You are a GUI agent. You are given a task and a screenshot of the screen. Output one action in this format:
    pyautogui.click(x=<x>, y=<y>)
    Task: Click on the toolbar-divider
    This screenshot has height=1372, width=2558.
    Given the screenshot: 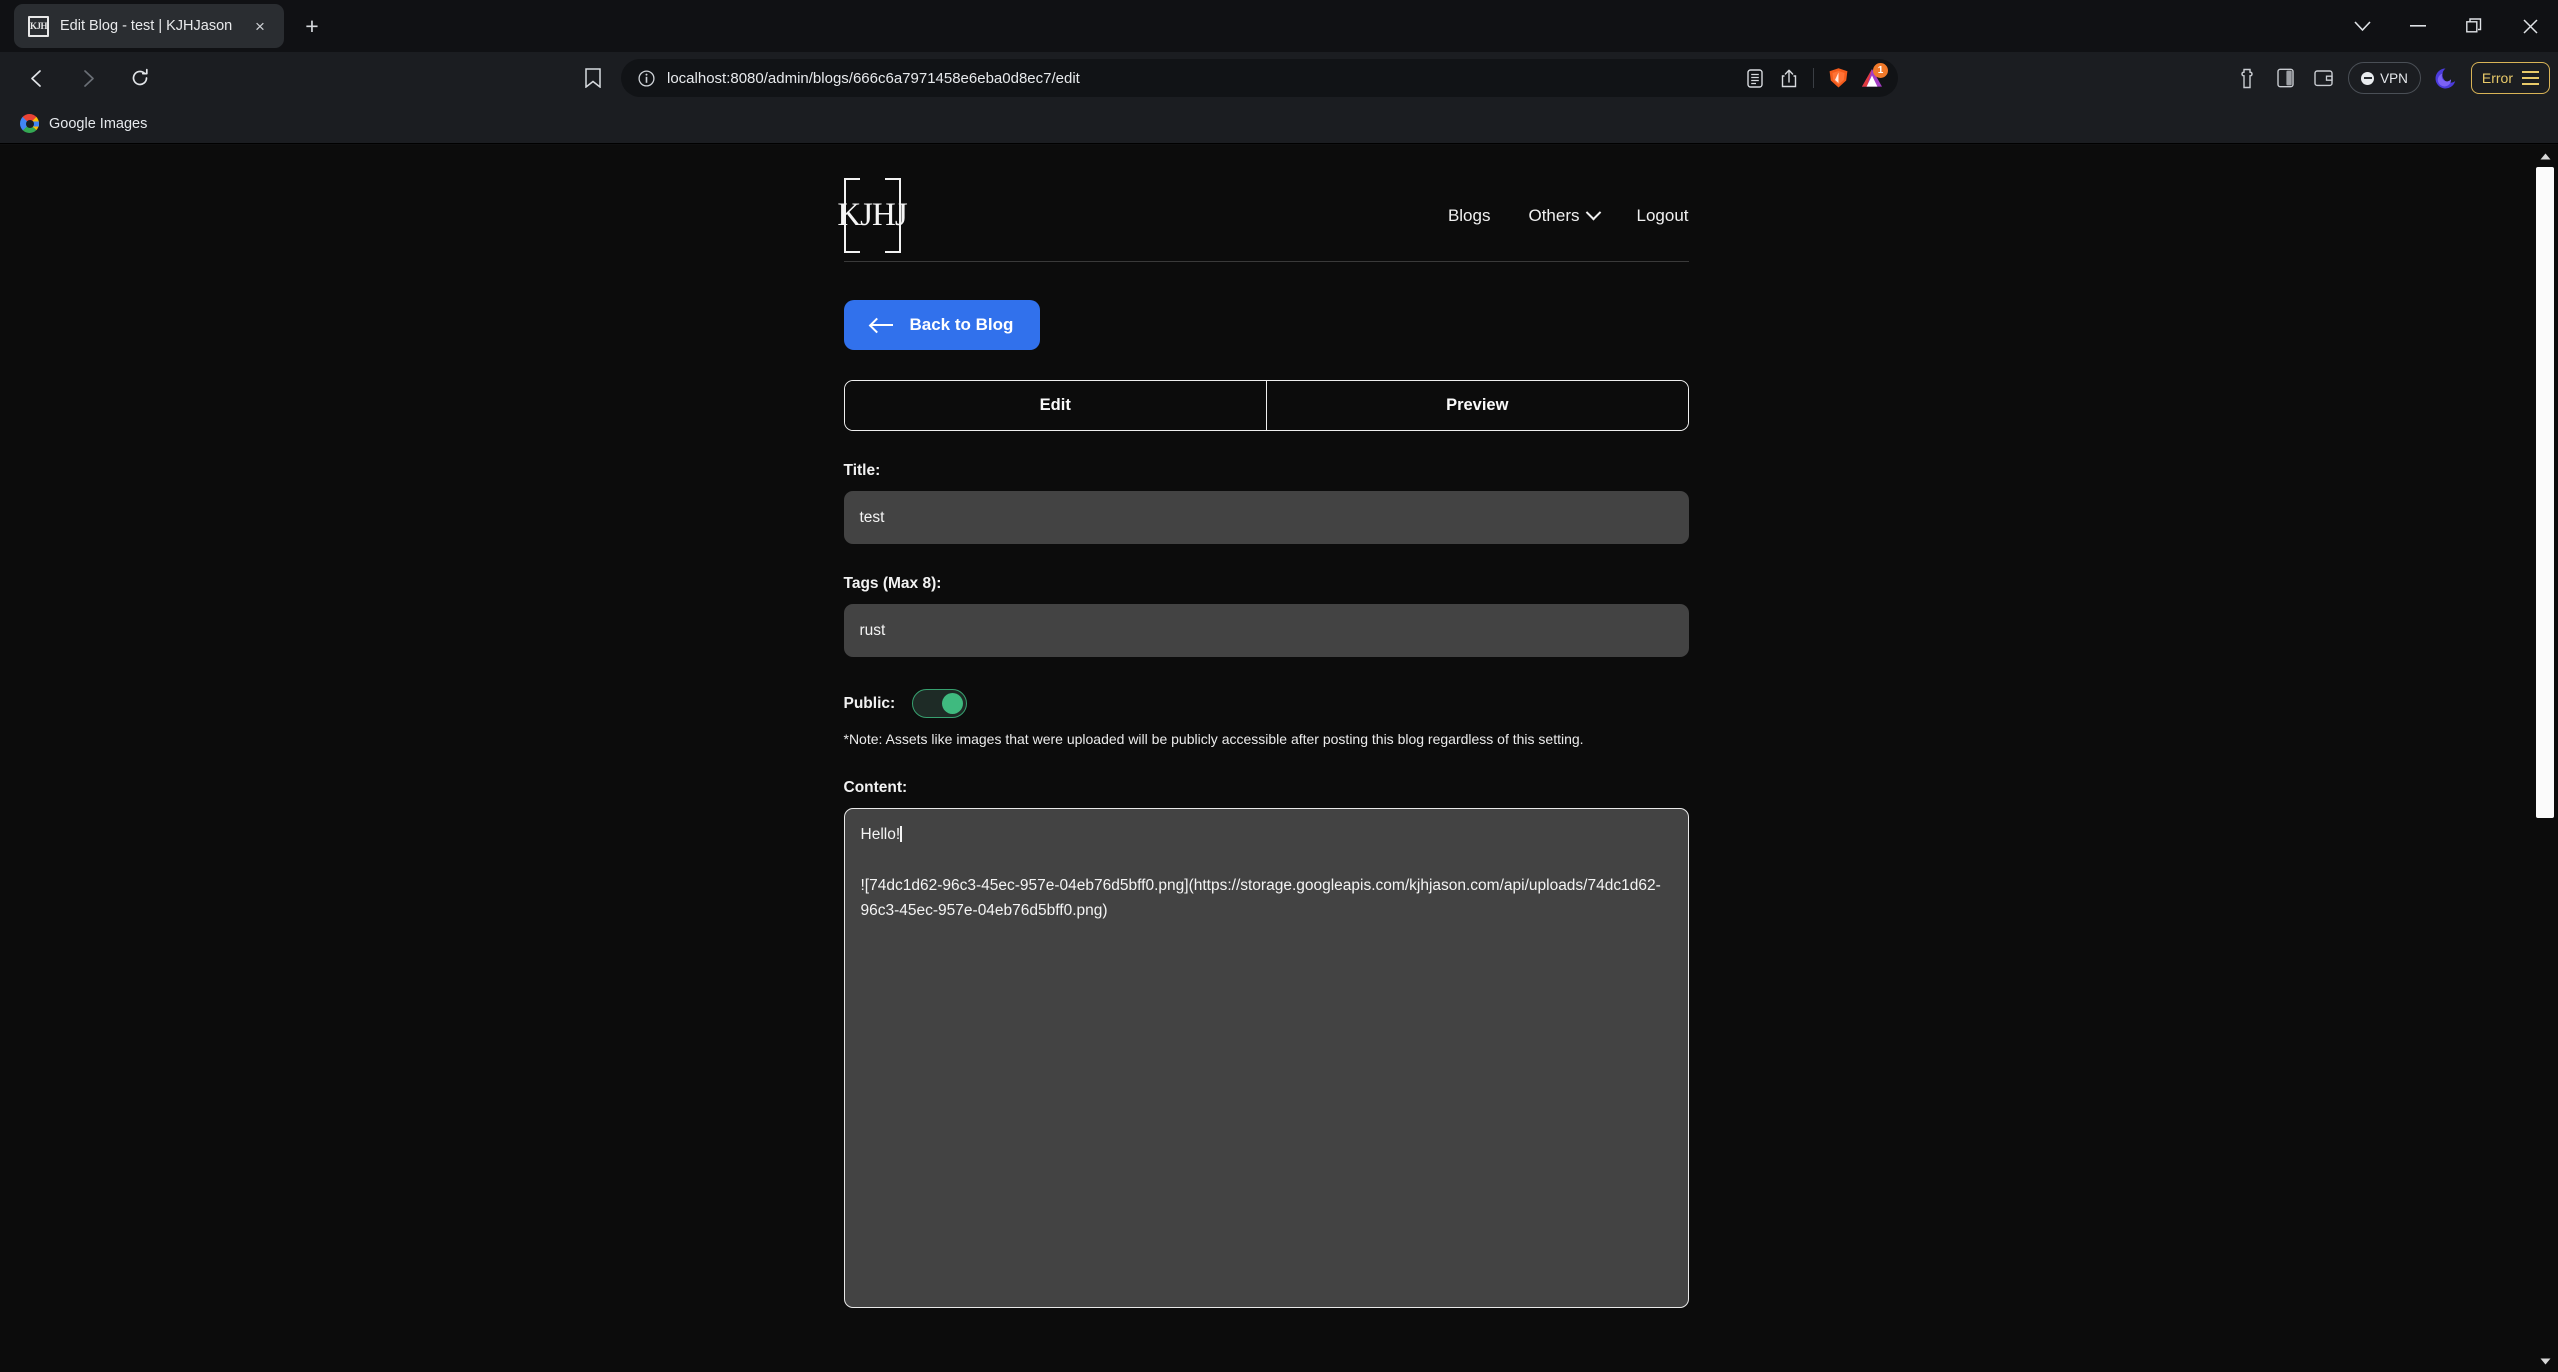 What is the action you would take?
    pyautogui.click(x=1813, y=78)
    